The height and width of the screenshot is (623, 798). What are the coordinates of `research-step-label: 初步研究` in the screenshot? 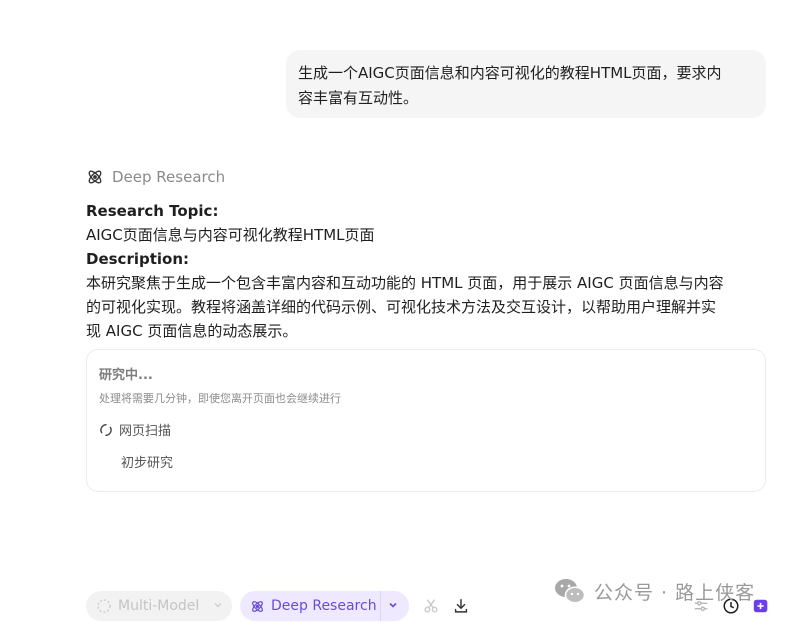 It's located at (147, 463).